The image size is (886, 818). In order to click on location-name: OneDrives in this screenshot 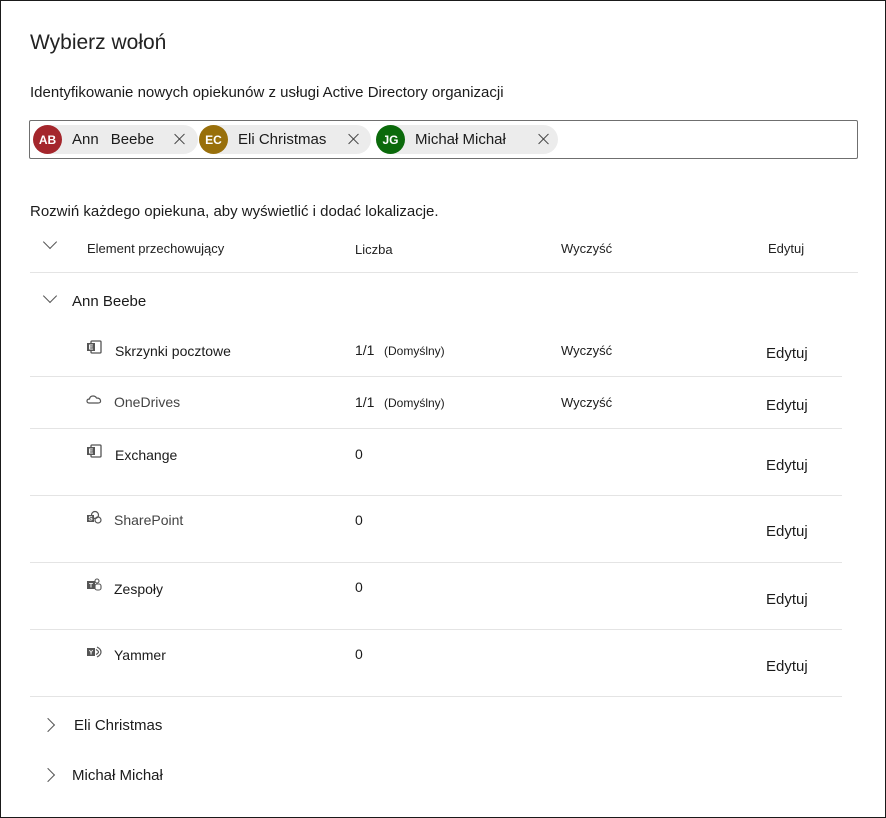, I will do `click(147, 402)`.